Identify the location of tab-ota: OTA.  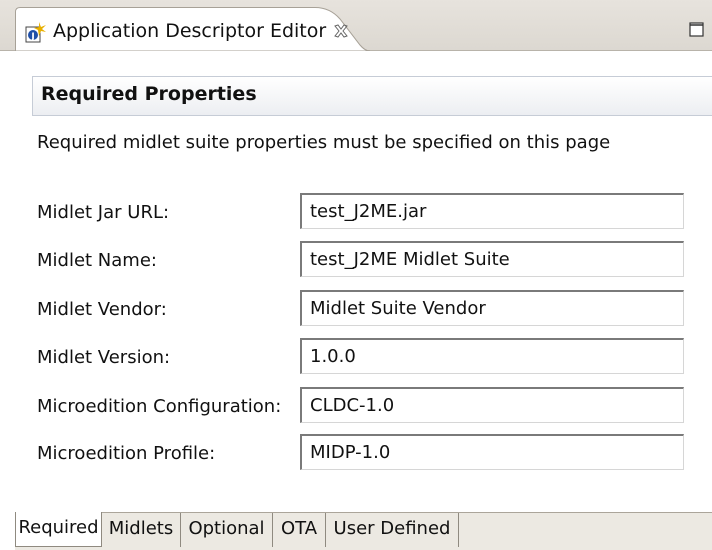
(299, 530).